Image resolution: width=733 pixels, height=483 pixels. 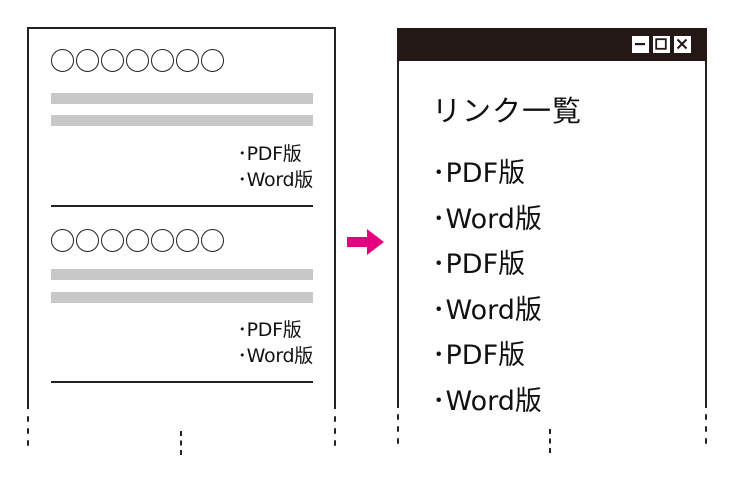 I want to click on close-button, so click(x=682, y=44).